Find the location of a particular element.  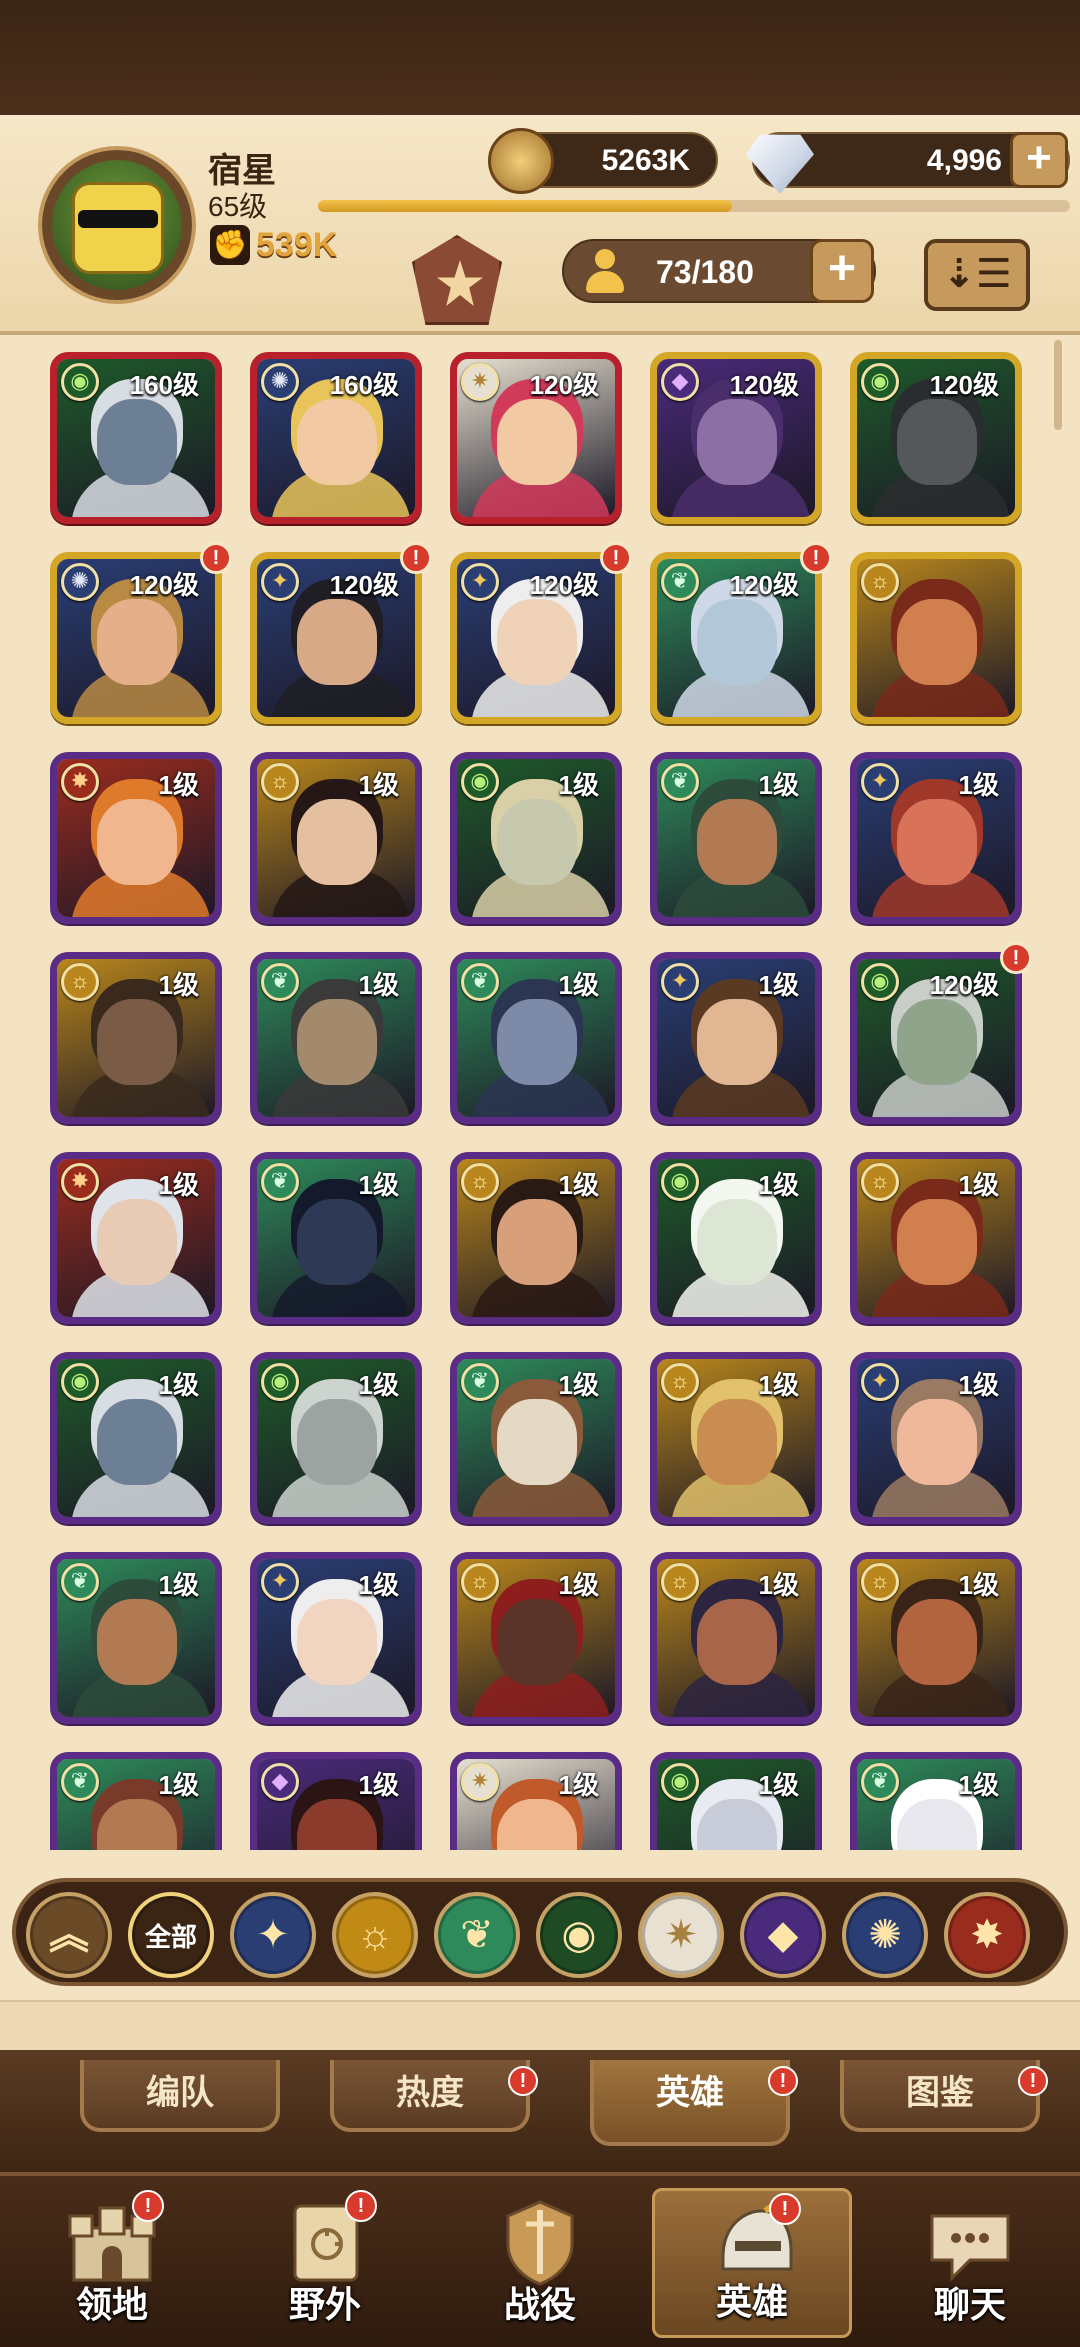

nav-item-0: 领地! is located at coordinates (112, 2263).